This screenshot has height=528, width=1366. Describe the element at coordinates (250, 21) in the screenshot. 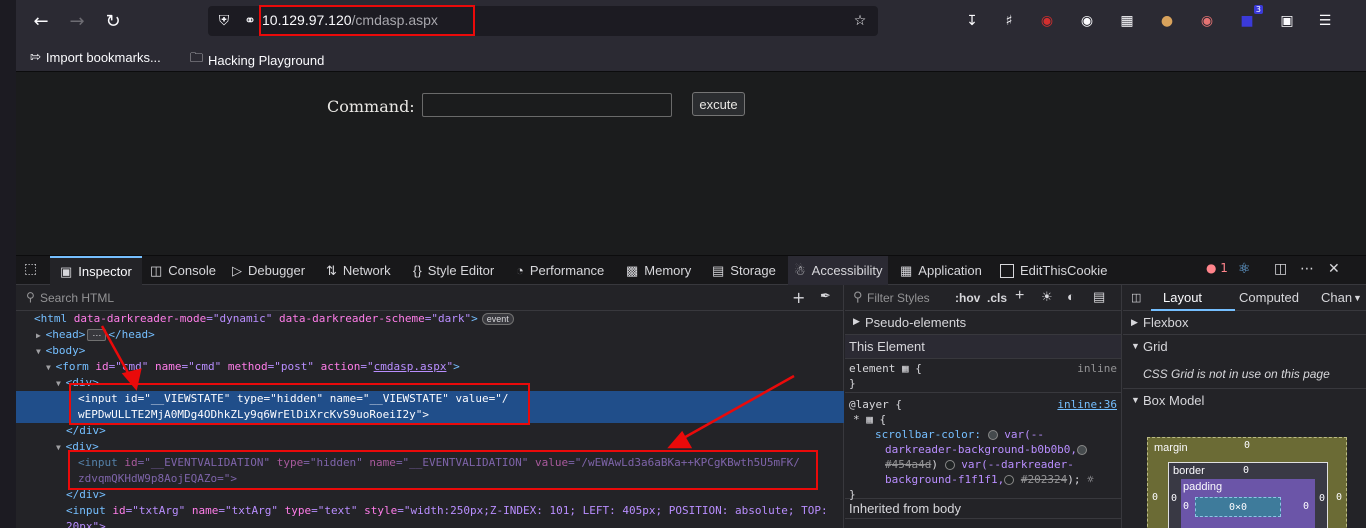

I see `lock-icon: ⚭` at that location.